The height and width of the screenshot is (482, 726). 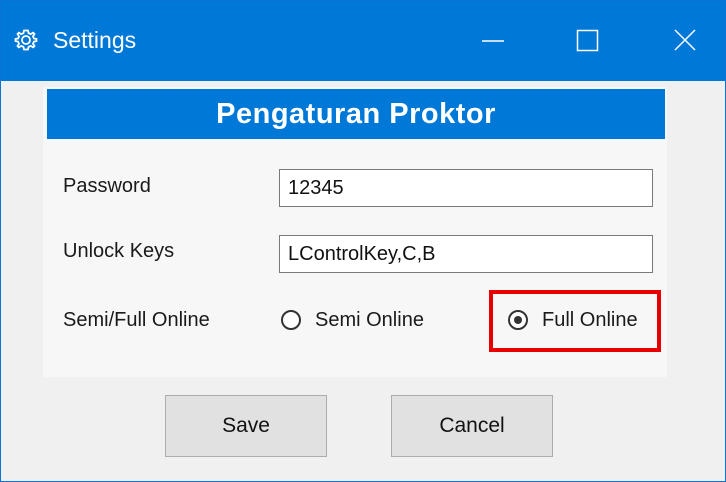 I want to click on semi-online-radio: Semi Online, so click(x=366, y=321).